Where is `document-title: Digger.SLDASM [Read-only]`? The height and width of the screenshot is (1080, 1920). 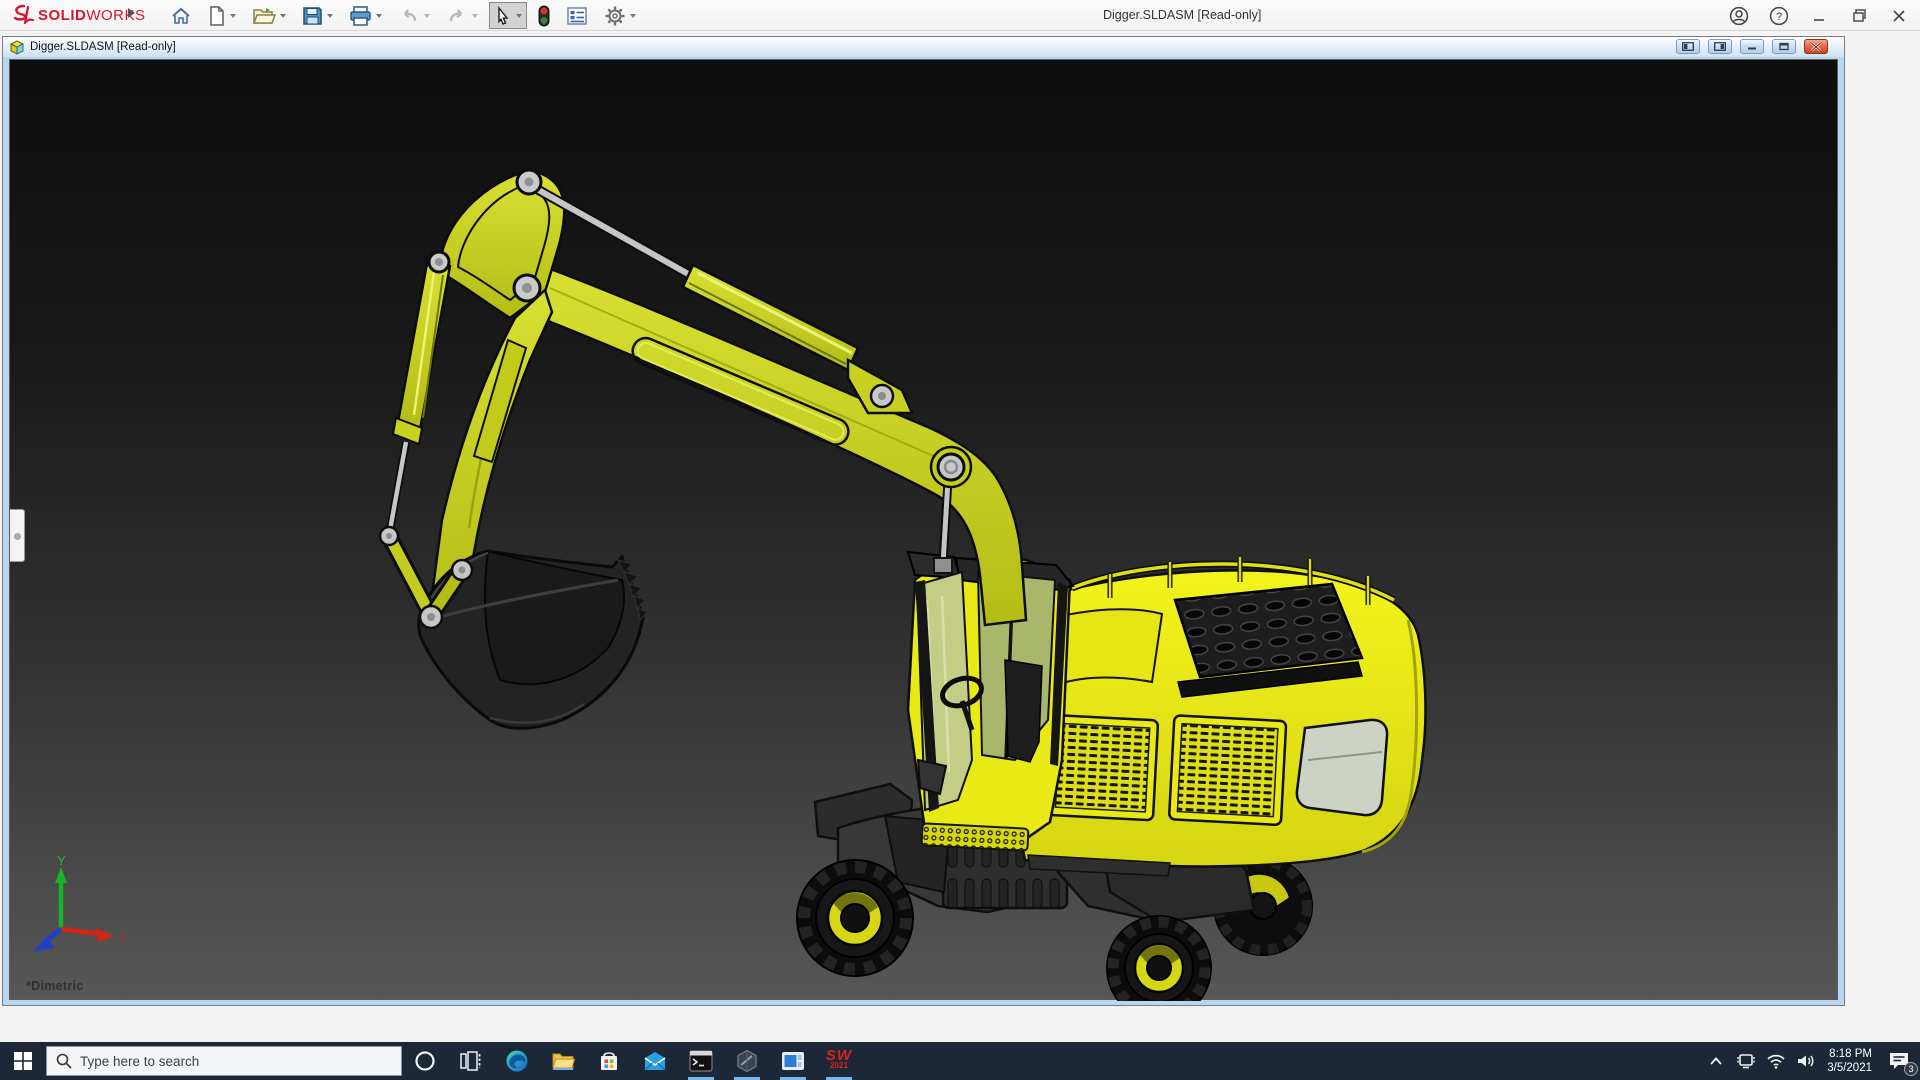 document-title: Digger.SLDASM [Read-only] is located at coordinates (103, 47).